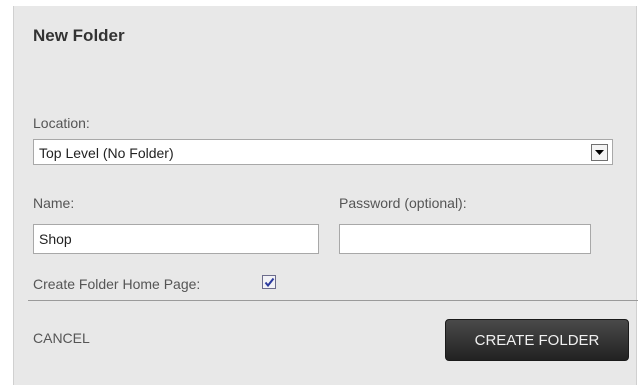 This screenshot has height=385, width=642. Describe the element at coordinates (54, 203) in the screenshot. I see `name-label: Name:` at that location.